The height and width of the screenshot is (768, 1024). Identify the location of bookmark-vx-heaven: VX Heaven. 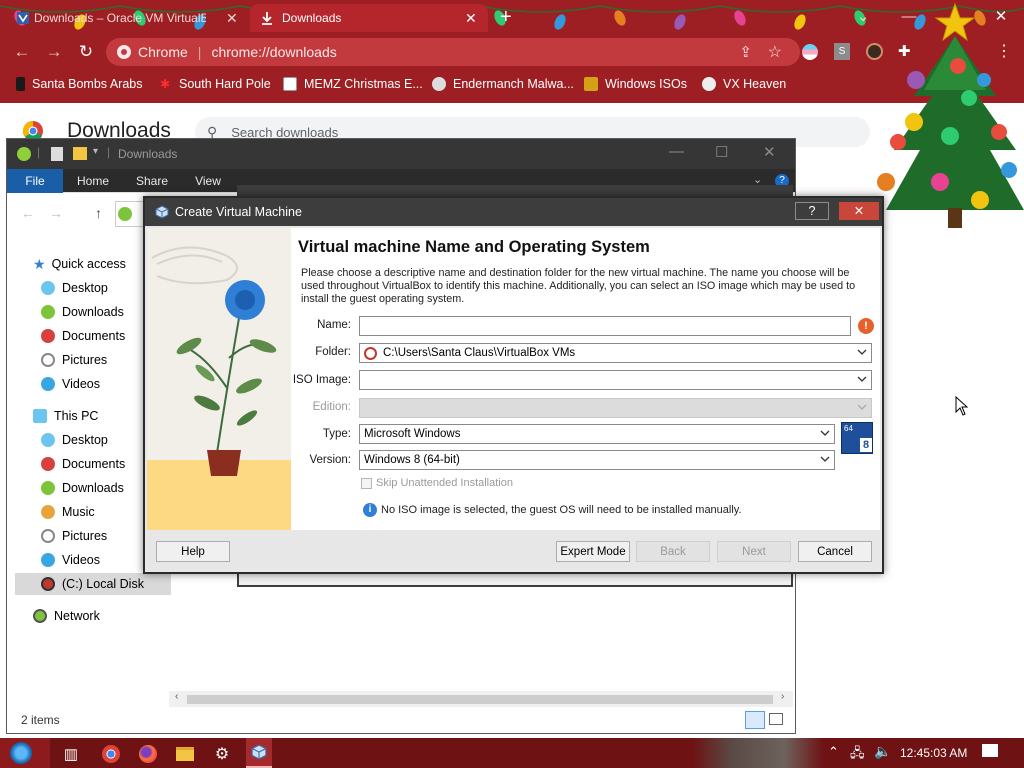
(744, 84).